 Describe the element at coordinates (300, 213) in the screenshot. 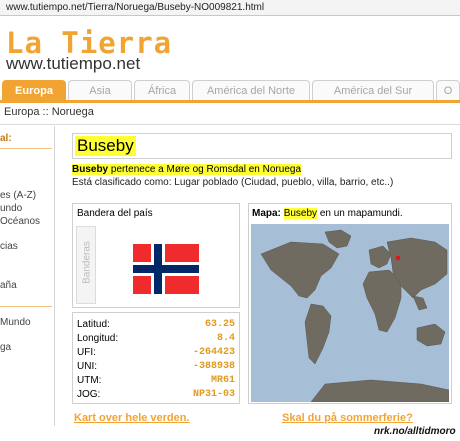

I see `map-place-highlight: Buseby` at that location.